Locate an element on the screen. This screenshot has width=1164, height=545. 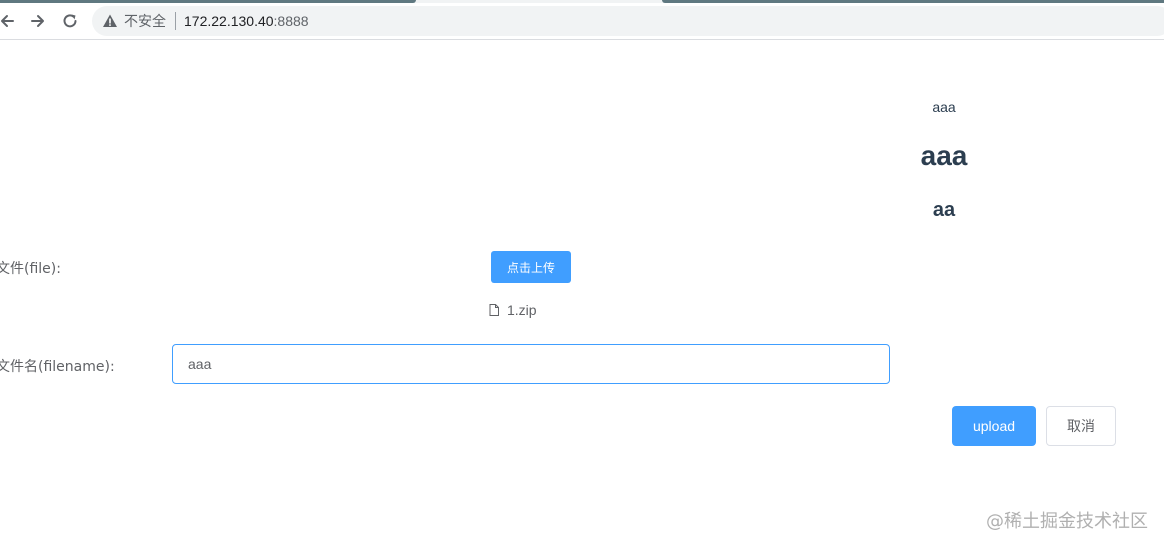
warning-icon is located at coordinates (110, 21).